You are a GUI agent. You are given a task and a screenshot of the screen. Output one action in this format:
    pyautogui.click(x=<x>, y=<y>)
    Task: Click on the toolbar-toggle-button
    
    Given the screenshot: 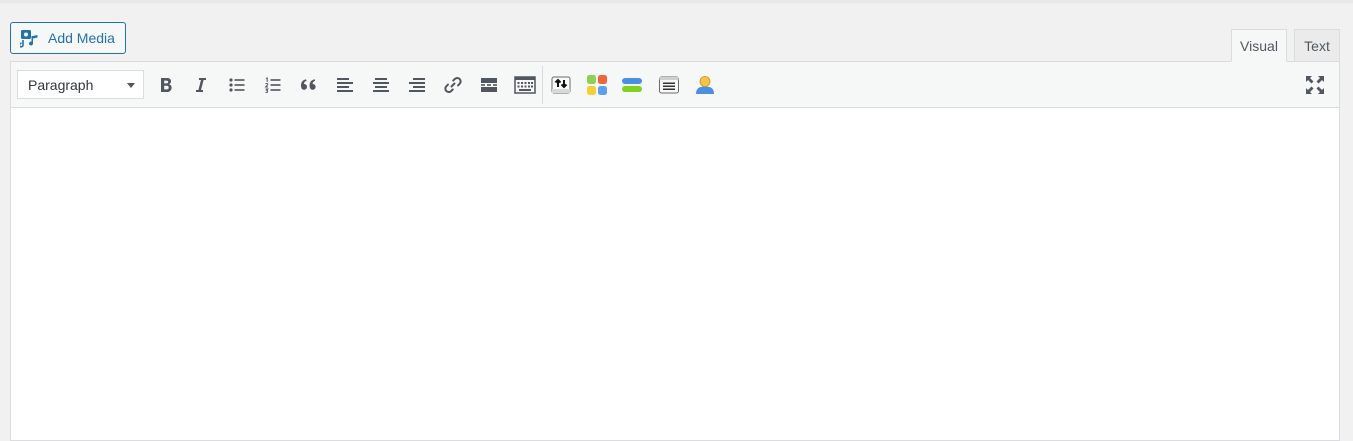 What is the action you would take?
    pyautogui.click(x=525, y=85)
    